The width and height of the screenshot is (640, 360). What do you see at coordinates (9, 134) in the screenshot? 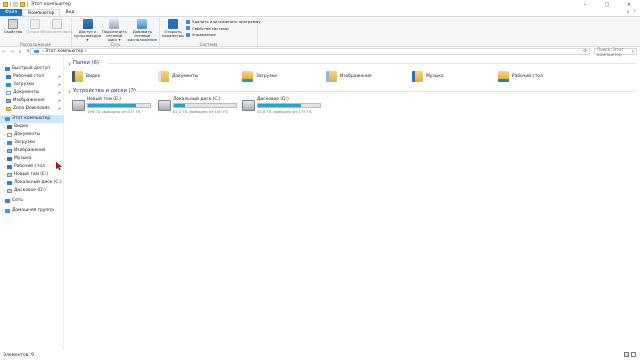
I see `document-icon` at bounding box center [9, 134].